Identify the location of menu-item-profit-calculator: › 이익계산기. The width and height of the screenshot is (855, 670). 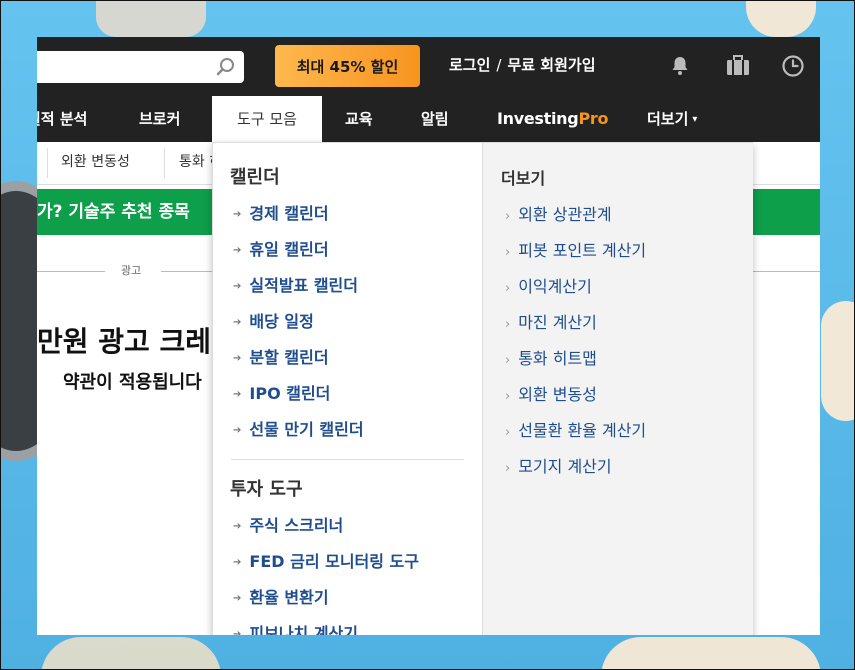
(548, 285).